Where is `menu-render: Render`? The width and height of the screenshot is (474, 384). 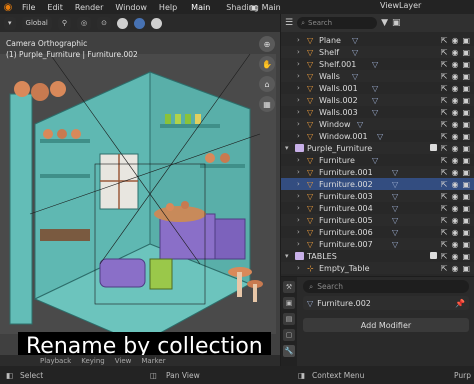 menu-render: Render is located at coordinates (89, 7).